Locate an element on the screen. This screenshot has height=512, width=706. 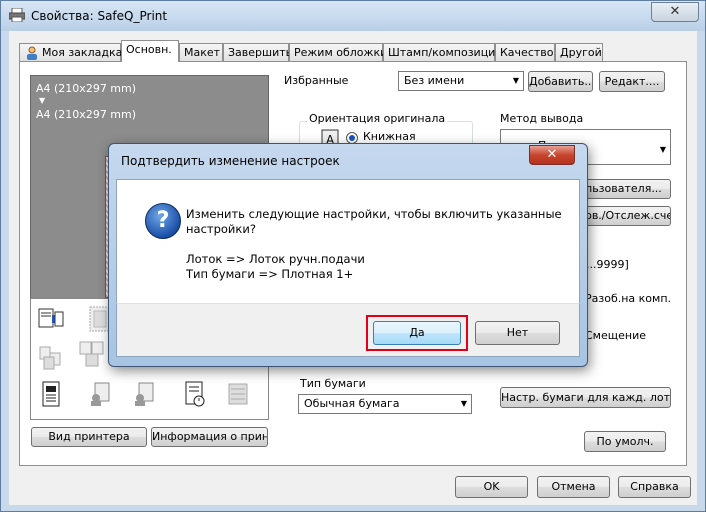
printer-icon is located at coordinates (17, 15).